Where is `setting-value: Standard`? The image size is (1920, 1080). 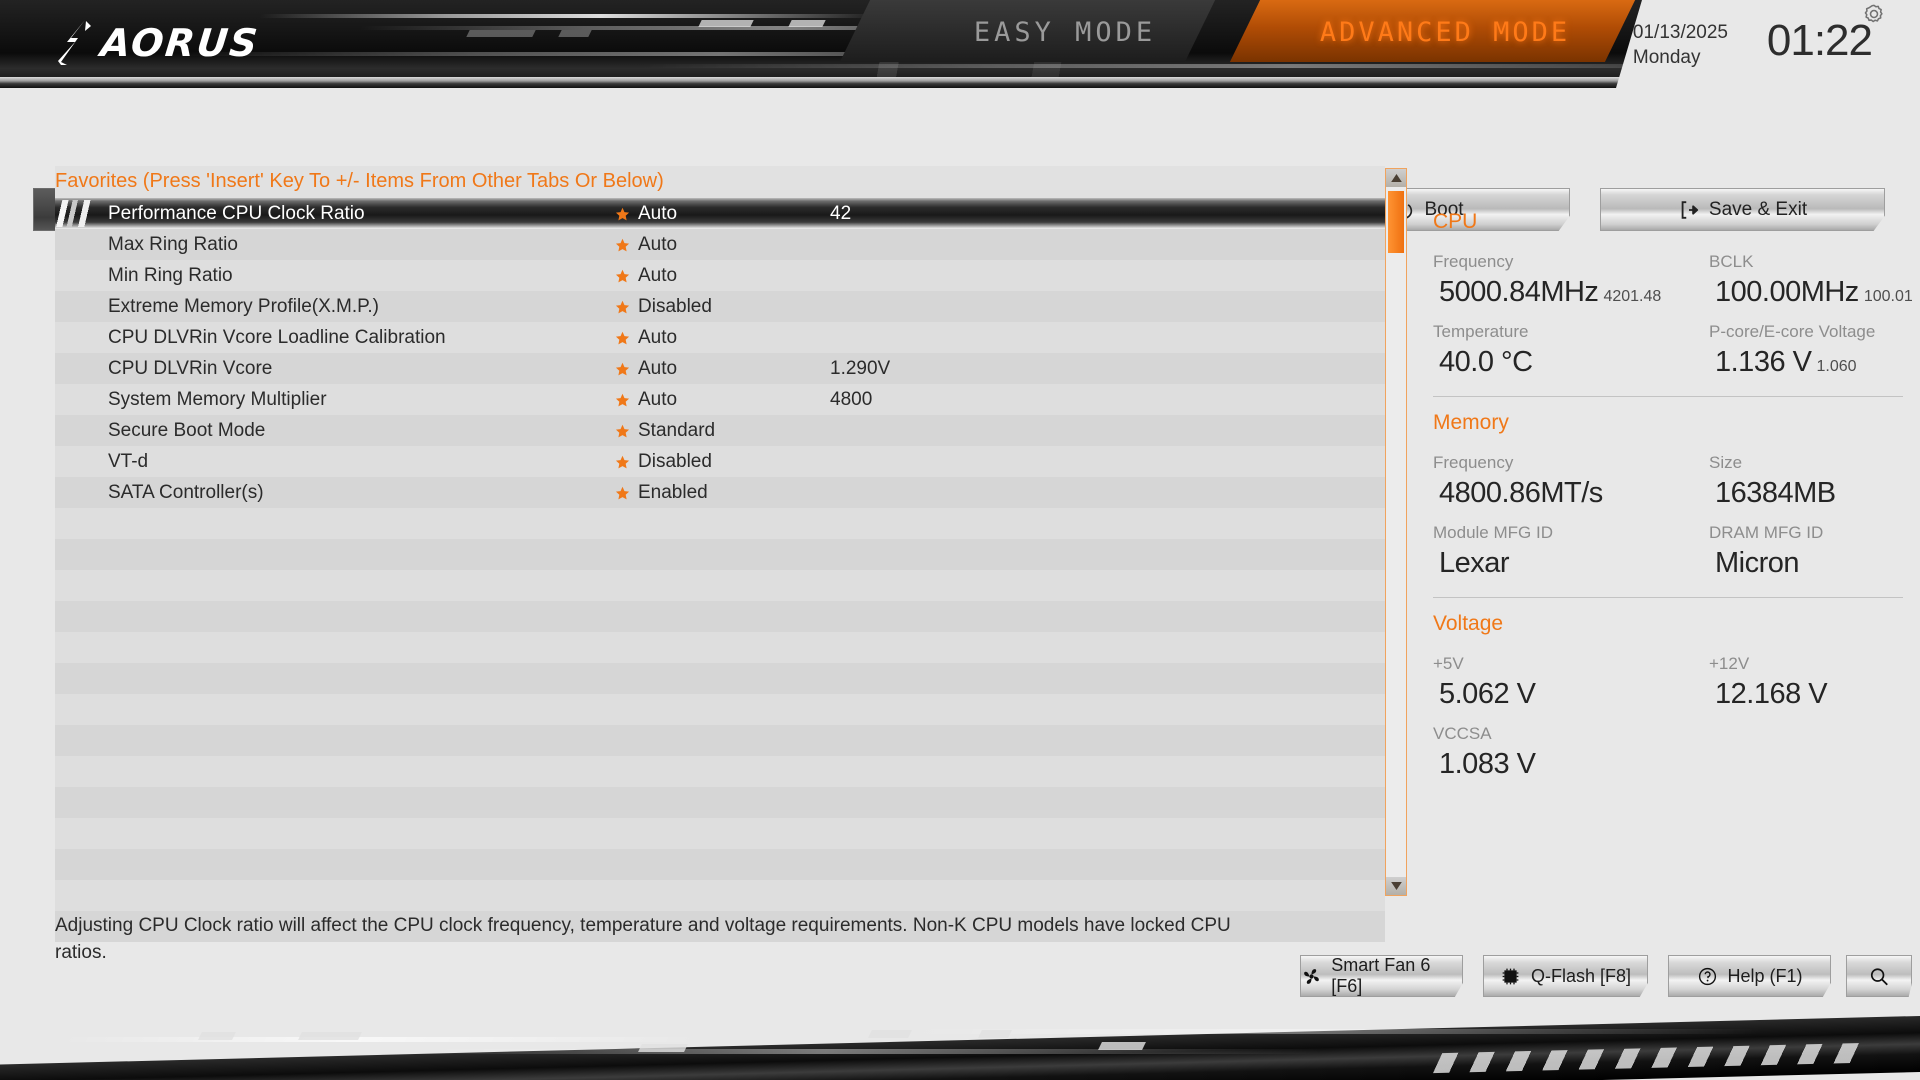 setting-value: Standard is located at coordinates (676, 431).